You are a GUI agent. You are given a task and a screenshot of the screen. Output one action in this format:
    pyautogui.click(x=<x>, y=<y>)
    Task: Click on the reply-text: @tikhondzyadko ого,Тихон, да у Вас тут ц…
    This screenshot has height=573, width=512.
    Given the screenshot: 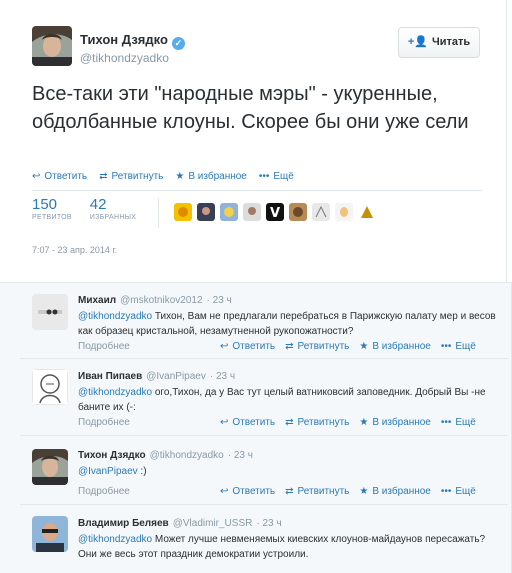 What is the action you would take?
    pyautogui.click(x=282, y=400)
    